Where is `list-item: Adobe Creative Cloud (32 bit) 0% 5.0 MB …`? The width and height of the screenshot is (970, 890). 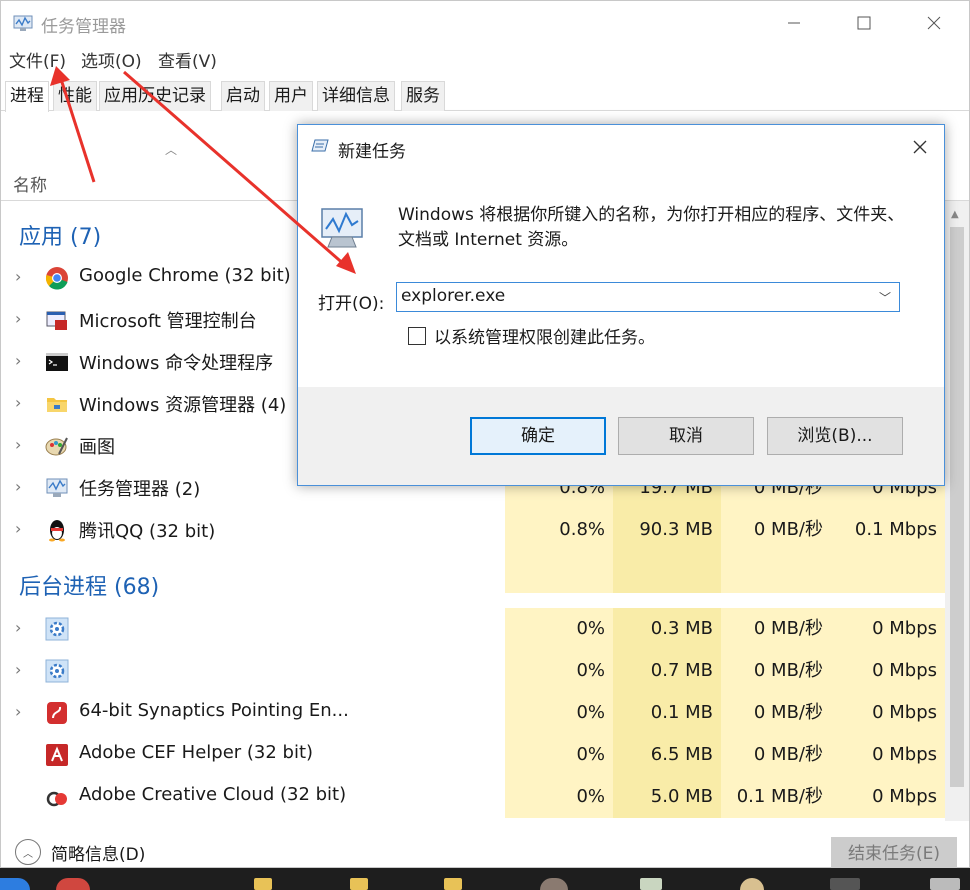
list-item: Adobe Creative Cloud (32 bit) 0% 5.0 MB … is located at coordinates (473, 797).